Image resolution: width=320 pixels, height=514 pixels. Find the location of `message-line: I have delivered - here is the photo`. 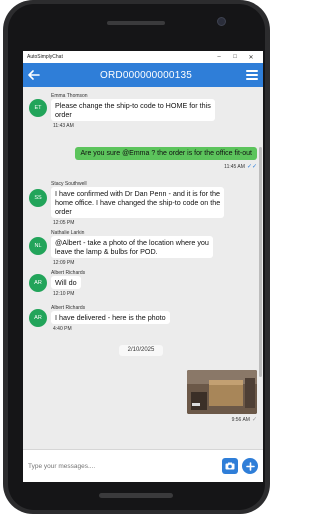

message-line: I have delivered - here is the photo is located at coordinates (110, 317).